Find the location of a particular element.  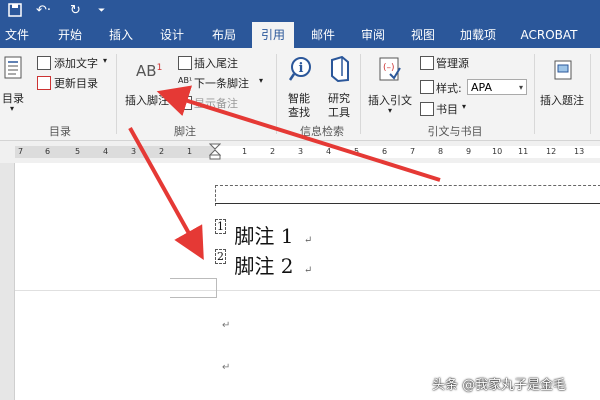

watermark: 头条 @我家丸子是金毛 is located at coordinates (499, 385).